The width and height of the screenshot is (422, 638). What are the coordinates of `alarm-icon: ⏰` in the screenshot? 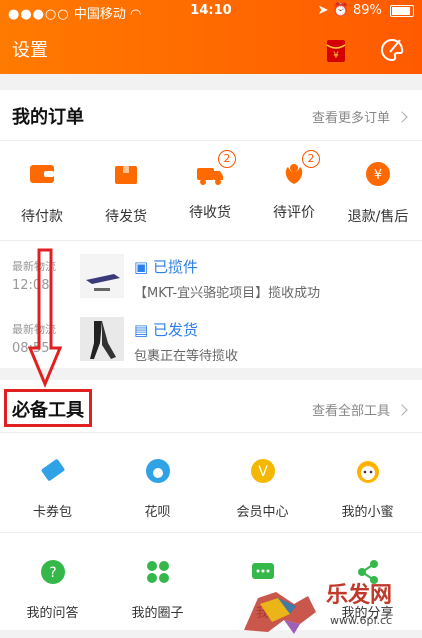 It's located at (340, 10).